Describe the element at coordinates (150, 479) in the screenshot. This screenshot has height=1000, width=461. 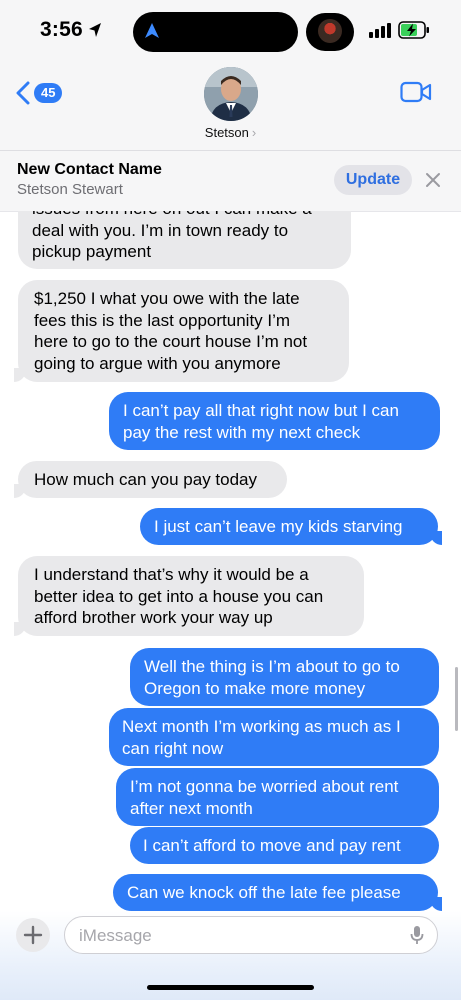
I see `message-bubble-received: How much can you pay today` at that location.